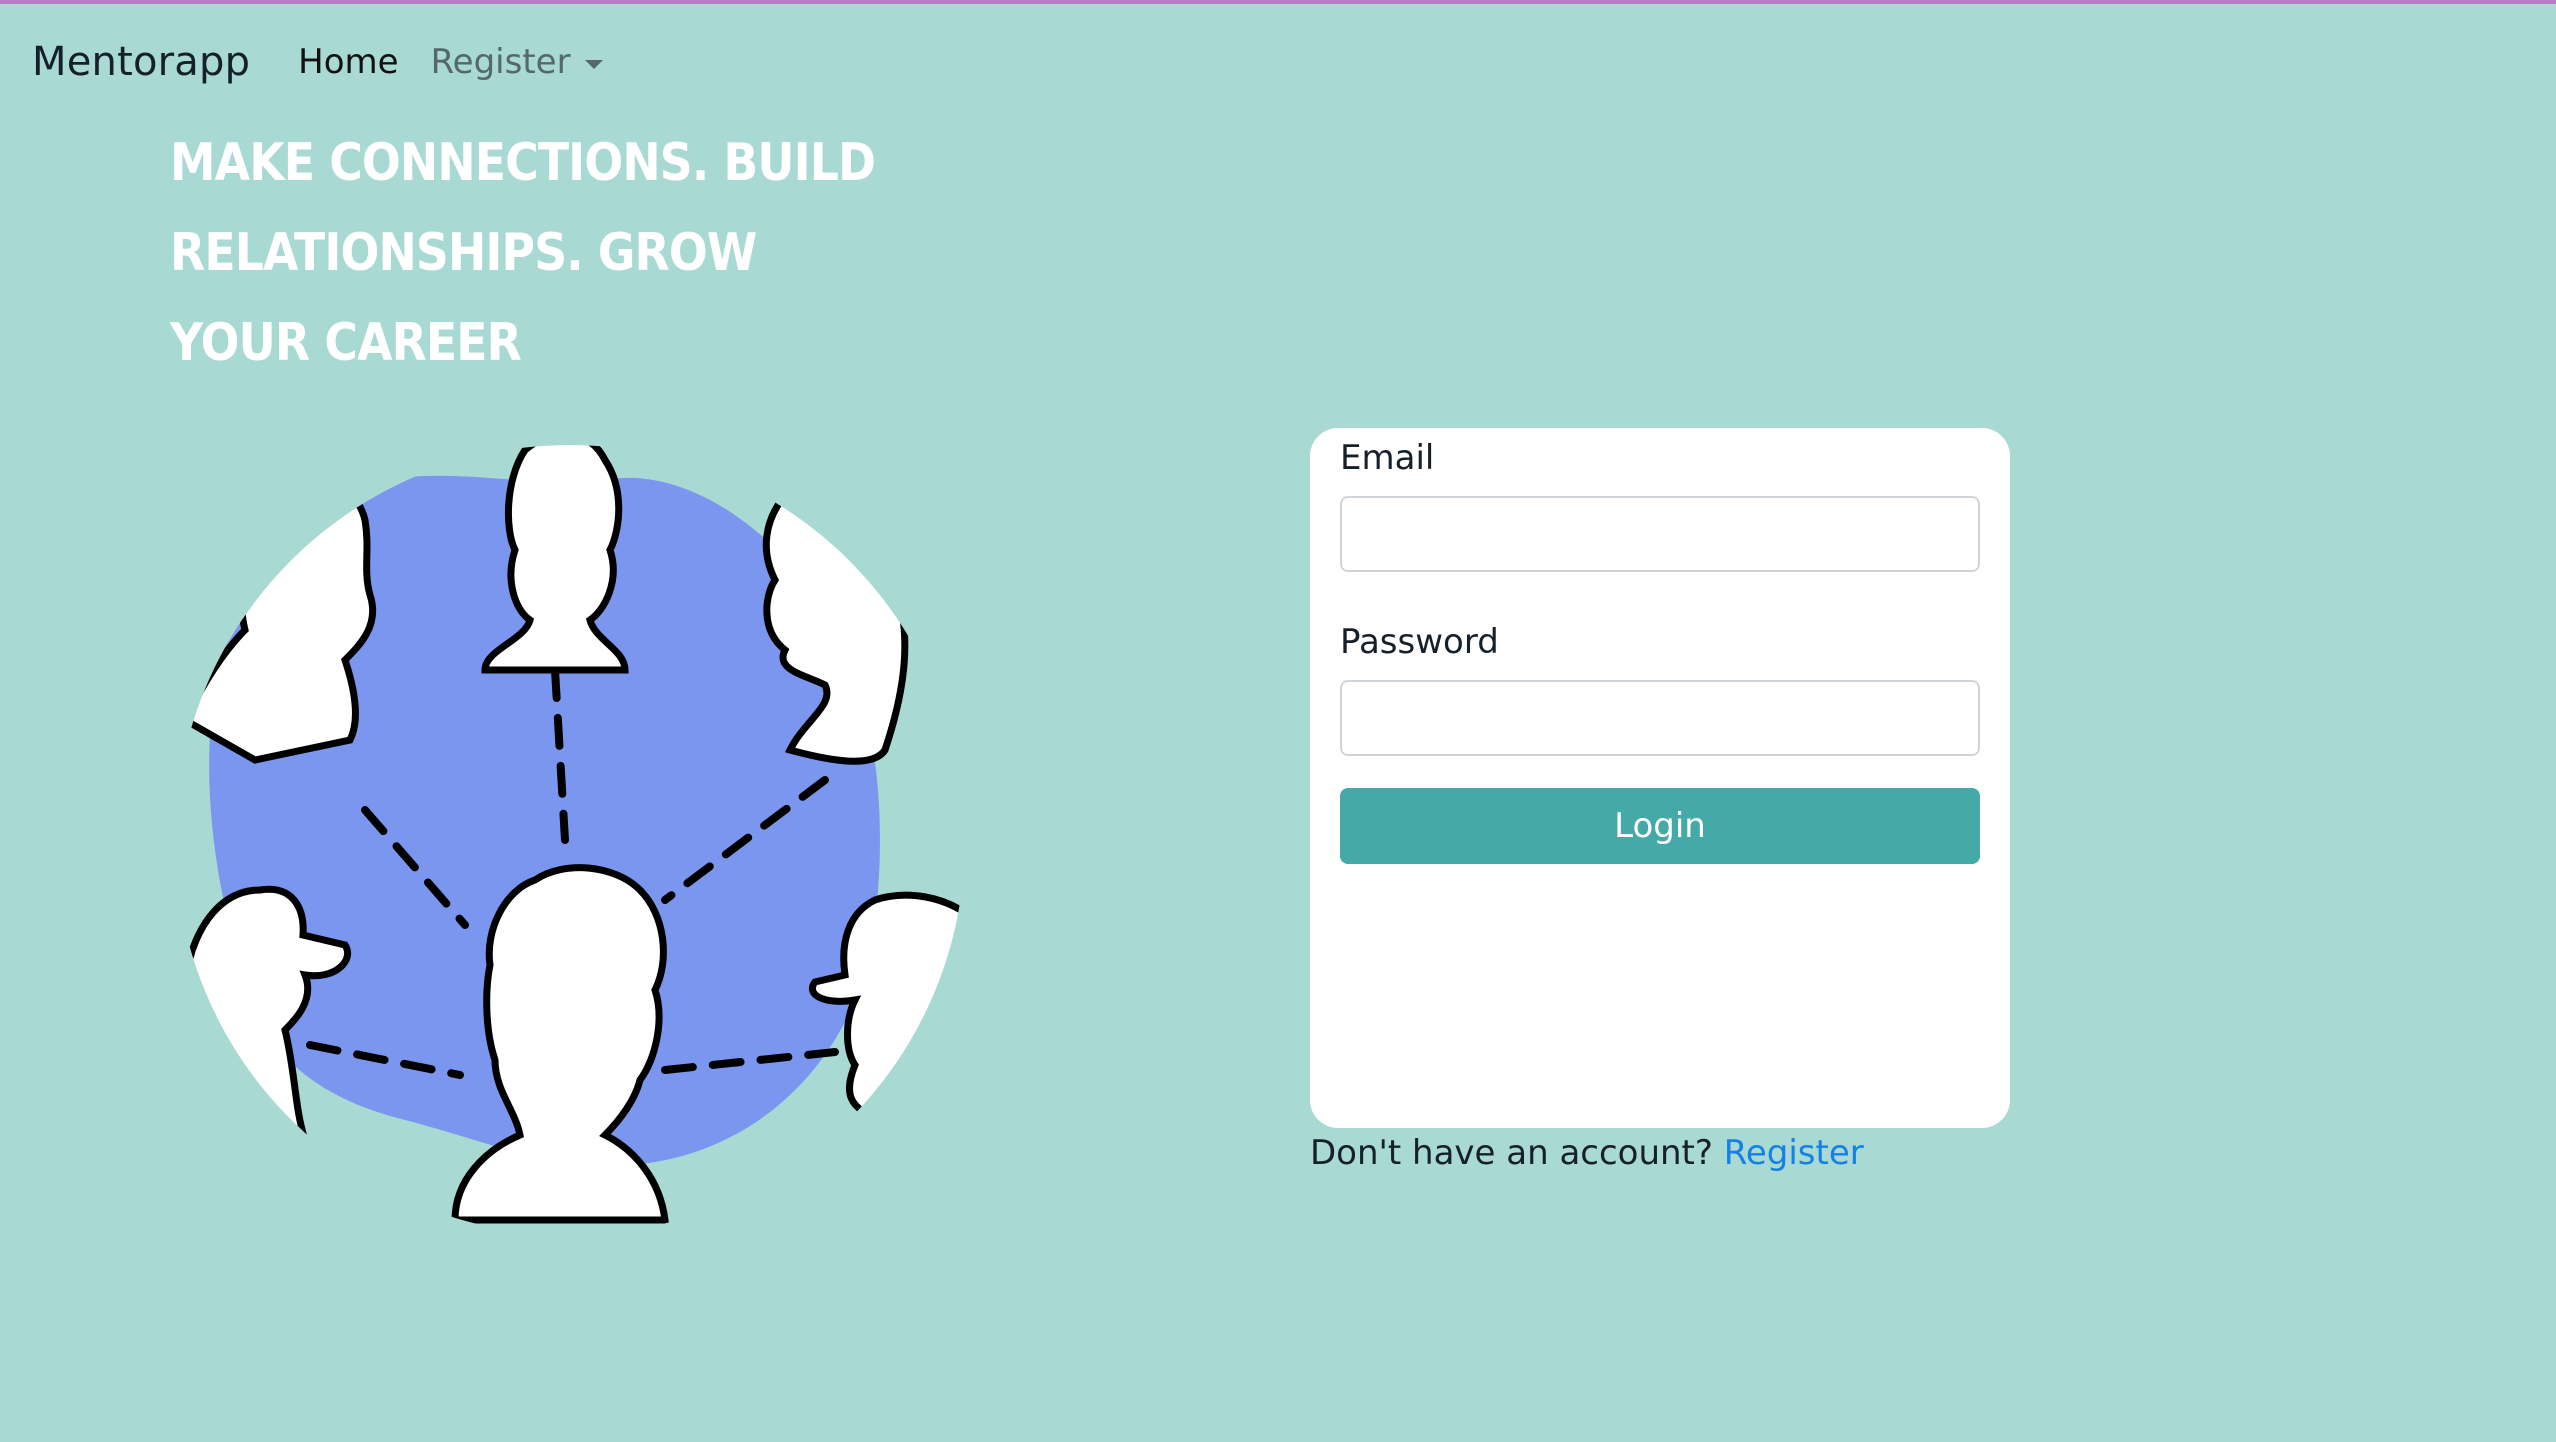 The height and width of the screenshot is (1442, 2556). I want to click on register-prompt-text: Don't have an account?, so click(1511, 1153).